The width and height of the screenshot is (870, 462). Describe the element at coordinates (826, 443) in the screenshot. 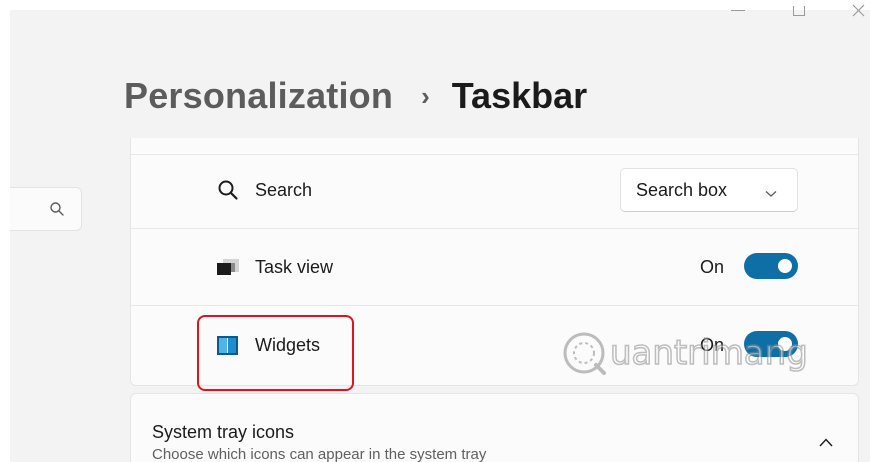

I see `chevron-up-icon` at that location.